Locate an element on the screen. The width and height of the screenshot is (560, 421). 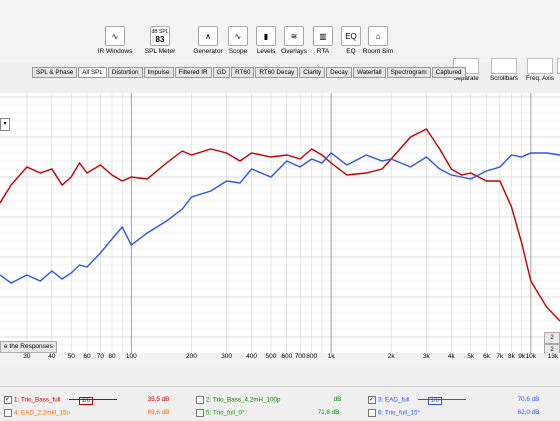
freq-tick-label: 40 is located at coordinates (52, 356).